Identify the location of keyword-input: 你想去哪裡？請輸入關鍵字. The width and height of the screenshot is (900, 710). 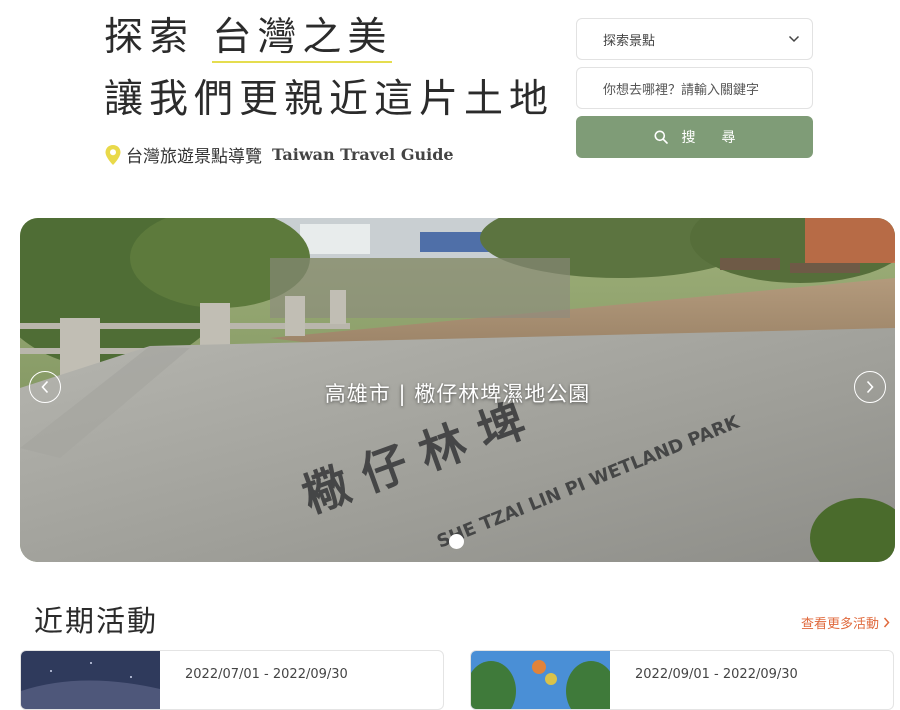
(694, 88).